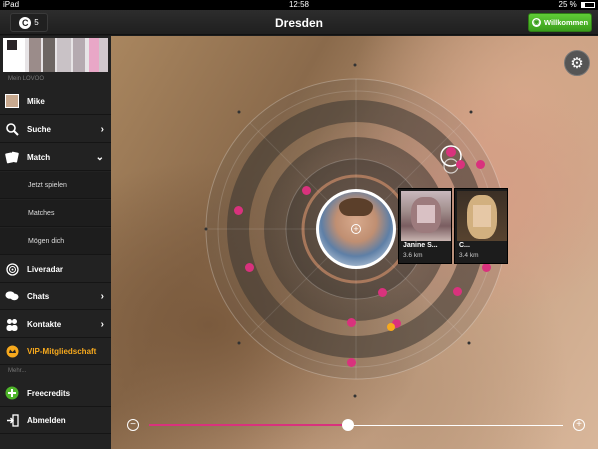  I want to click on sidebar-item-profile: Mike, so click(55, 101).